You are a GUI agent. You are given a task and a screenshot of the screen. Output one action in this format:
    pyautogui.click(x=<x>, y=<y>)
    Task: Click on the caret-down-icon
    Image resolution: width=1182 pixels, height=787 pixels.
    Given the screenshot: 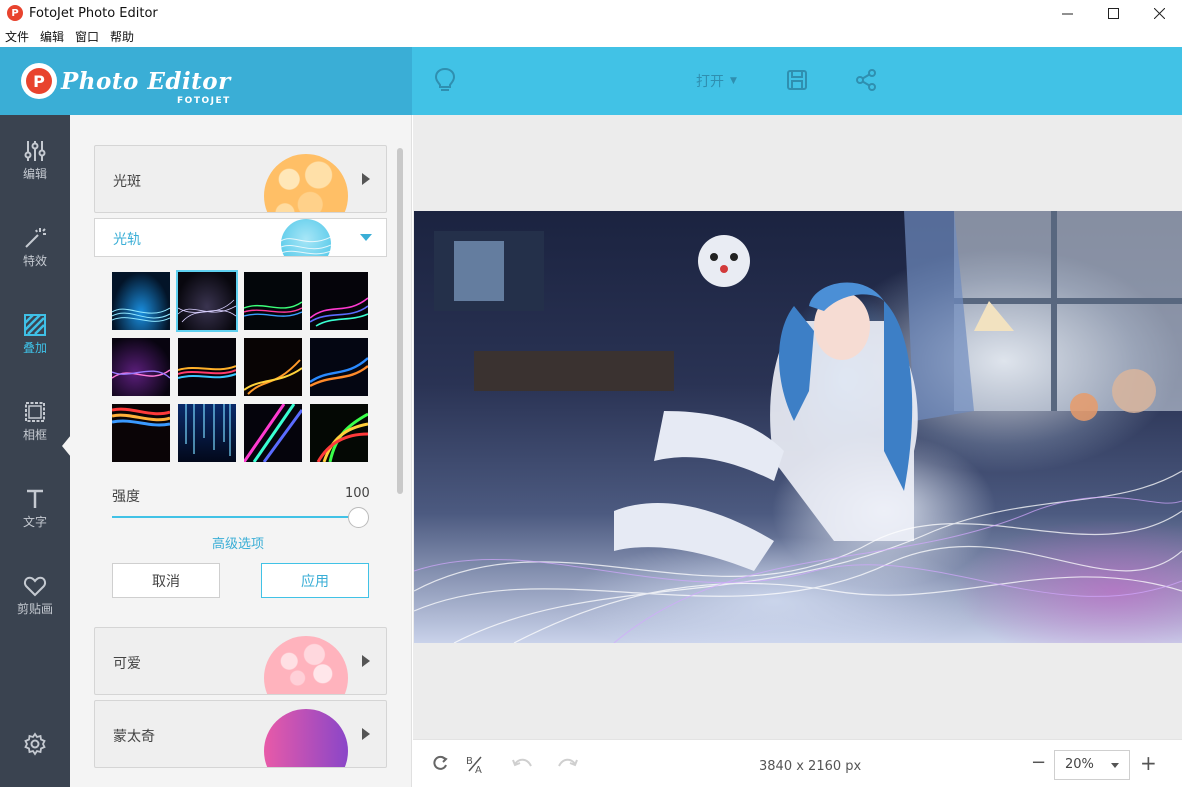 What is the action you would take?
    pyautogui.click(x=1115, y=765)
    